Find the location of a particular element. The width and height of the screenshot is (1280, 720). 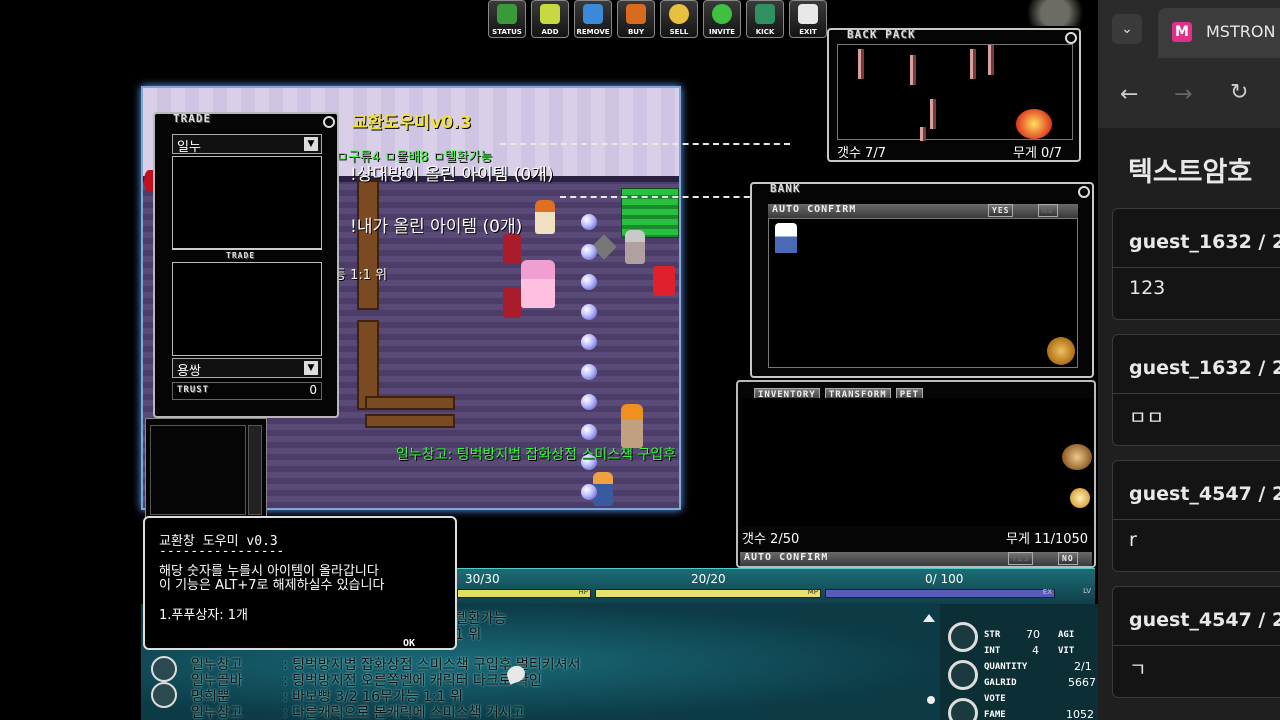

tab-list-button: ⌄ is located at coordinates (1127, 29).